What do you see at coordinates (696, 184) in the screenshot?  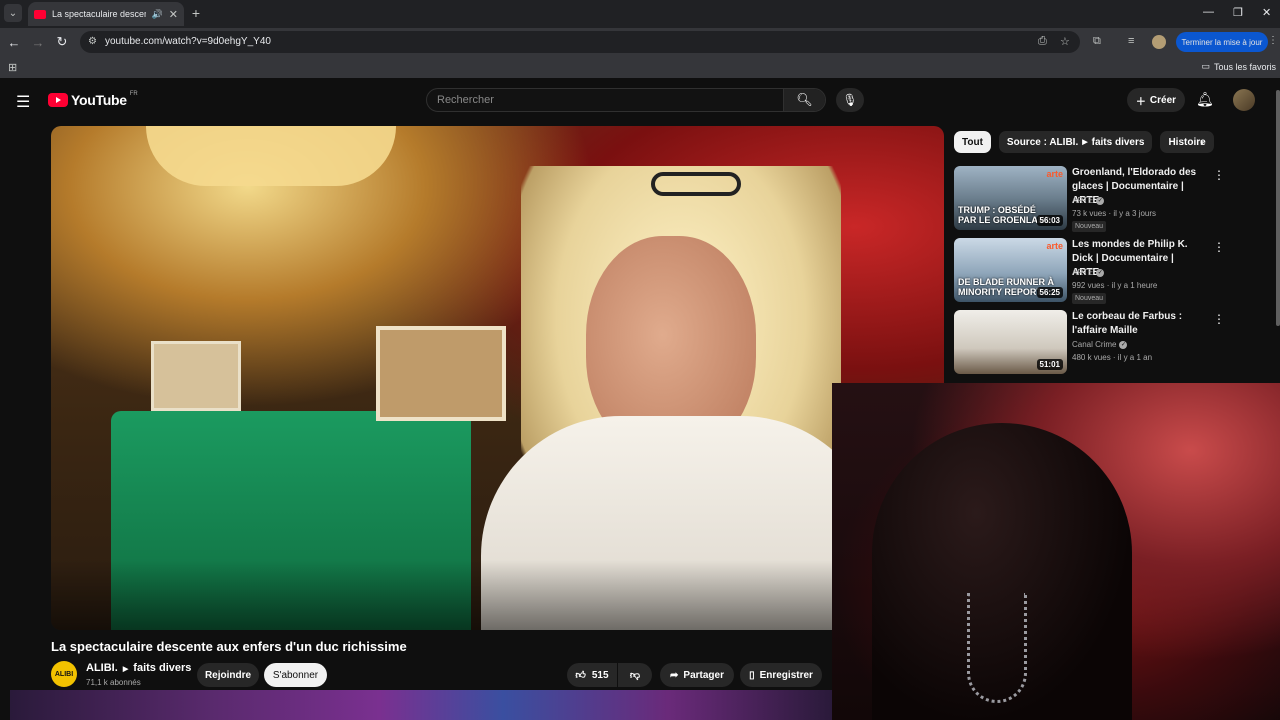 I see `video-glasses-shape` at bounding box center [696, 184].